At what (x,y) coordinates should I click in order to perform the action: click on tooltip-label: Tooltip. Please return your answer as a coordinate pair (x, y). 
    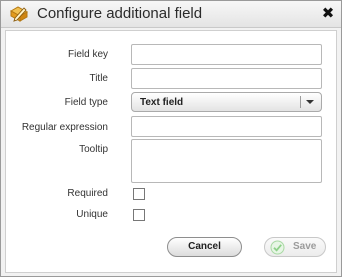
    Looking at the image, I should click on (93, 149).